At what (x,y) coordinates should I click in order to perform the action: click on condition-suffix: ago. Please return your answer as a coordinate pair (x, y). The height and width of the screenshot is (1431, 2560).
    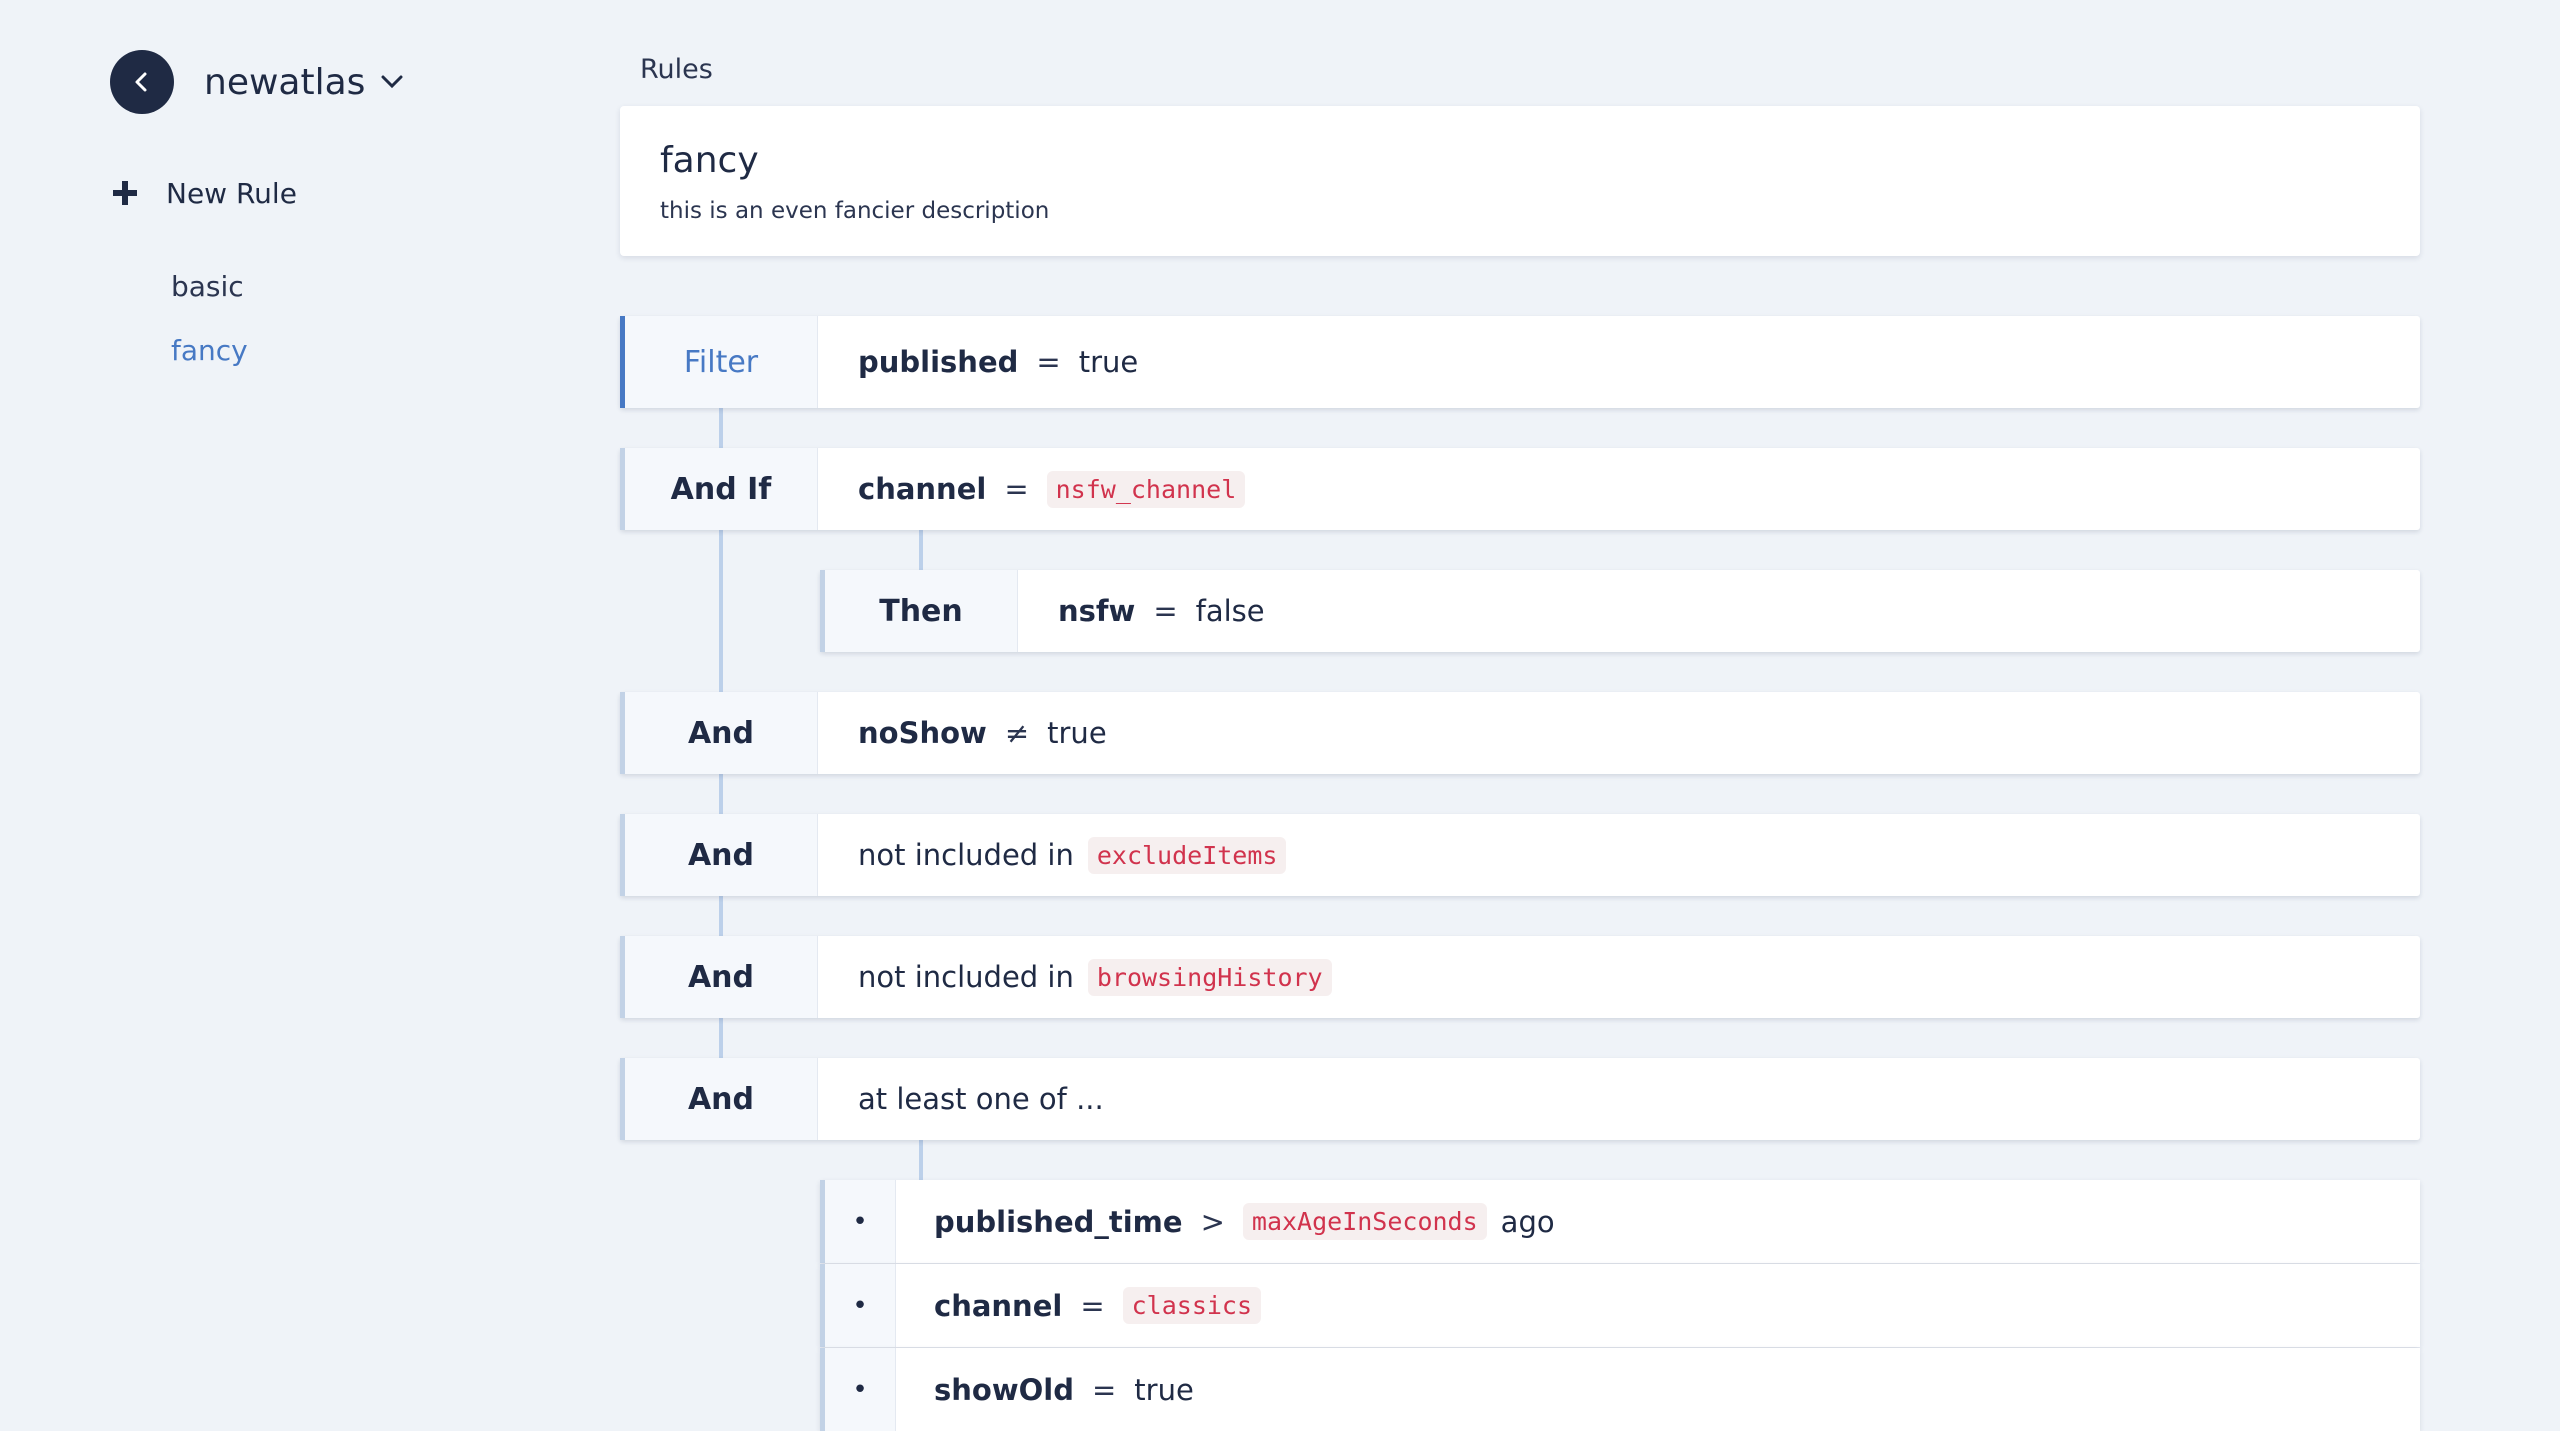
    Looking at the image, I should click on (1527, 1221).